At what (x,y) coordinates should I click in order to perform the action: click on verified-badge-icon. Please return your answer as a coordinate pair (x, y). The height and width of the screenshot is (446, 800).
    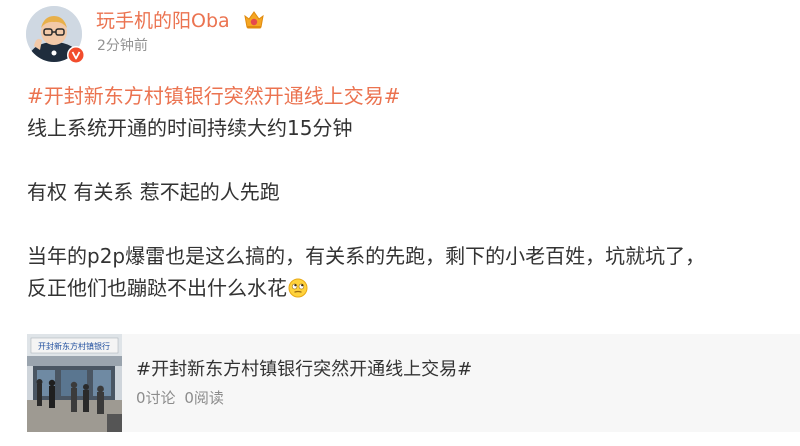
    Looking at the image, I should click on (76, 55).